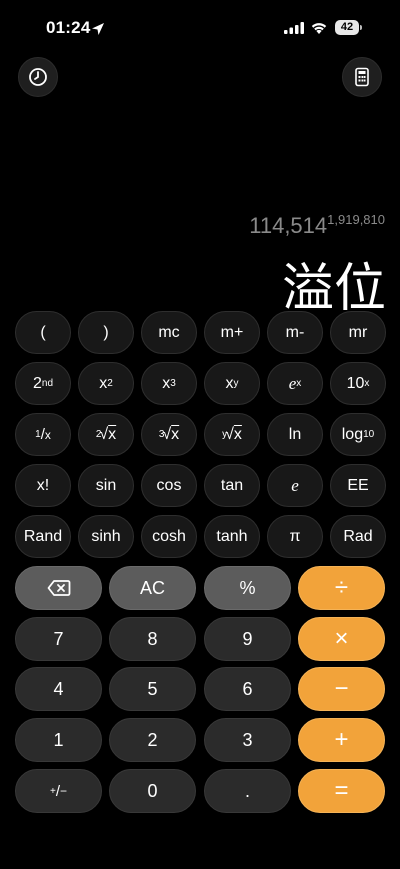 The image size is (400, 869). Describe the element at coordinates (169, 383) in the screenshot. I see `x-cubed-key: x3` at that location.